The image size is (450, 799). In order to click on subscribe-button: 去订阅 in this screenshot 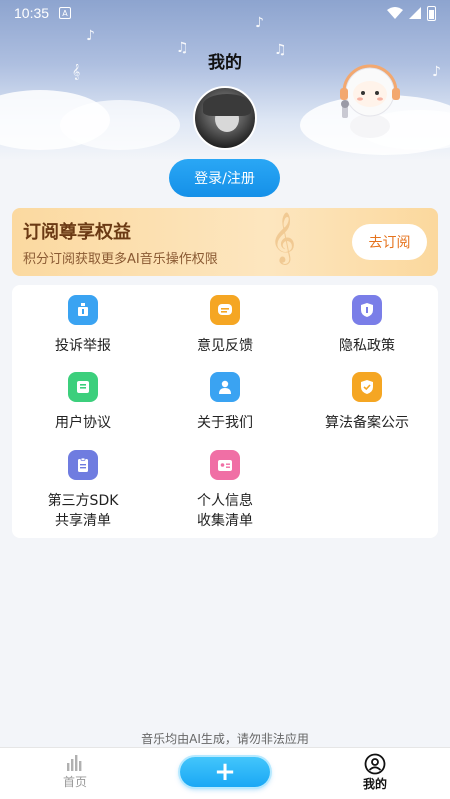, I will do `click(389, 242)`.